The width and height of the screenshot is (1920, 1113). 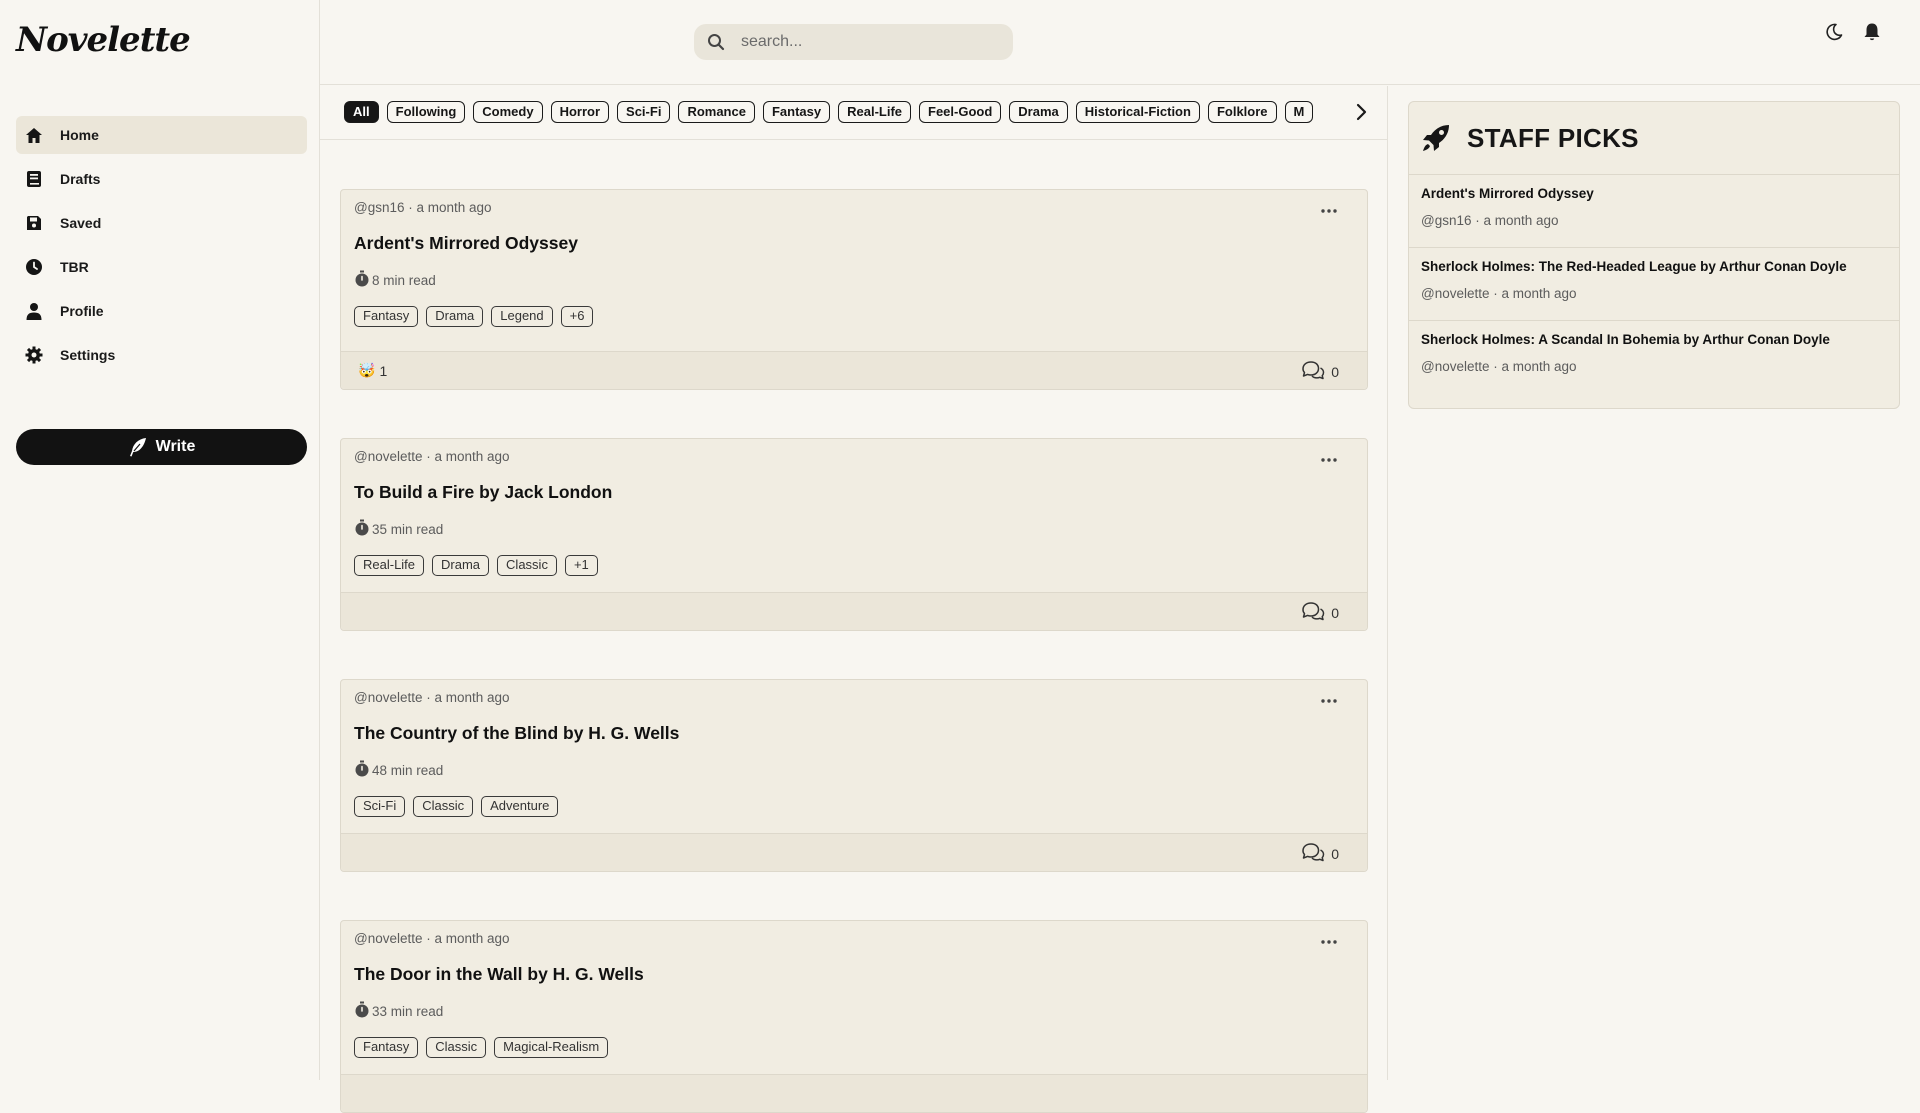 I want to click on sidebar-nav: Home Drafts Saved TBR Profile Settings, so click(x=161, y=248).